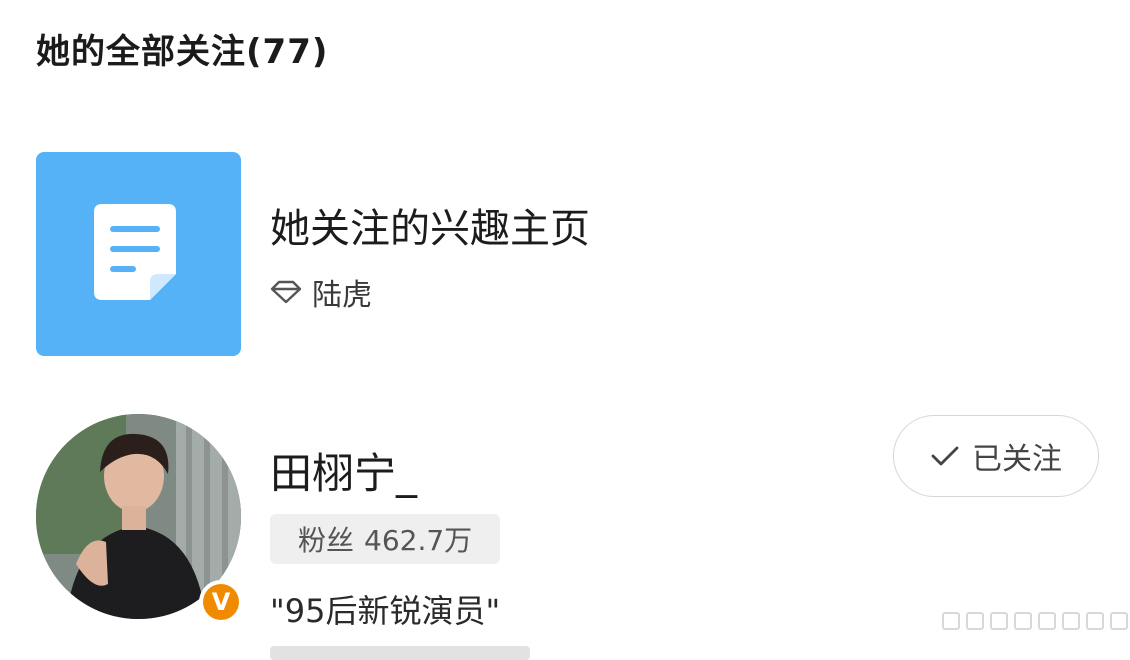  I want to click on verified-badge-icon: V, so click(221, 602).